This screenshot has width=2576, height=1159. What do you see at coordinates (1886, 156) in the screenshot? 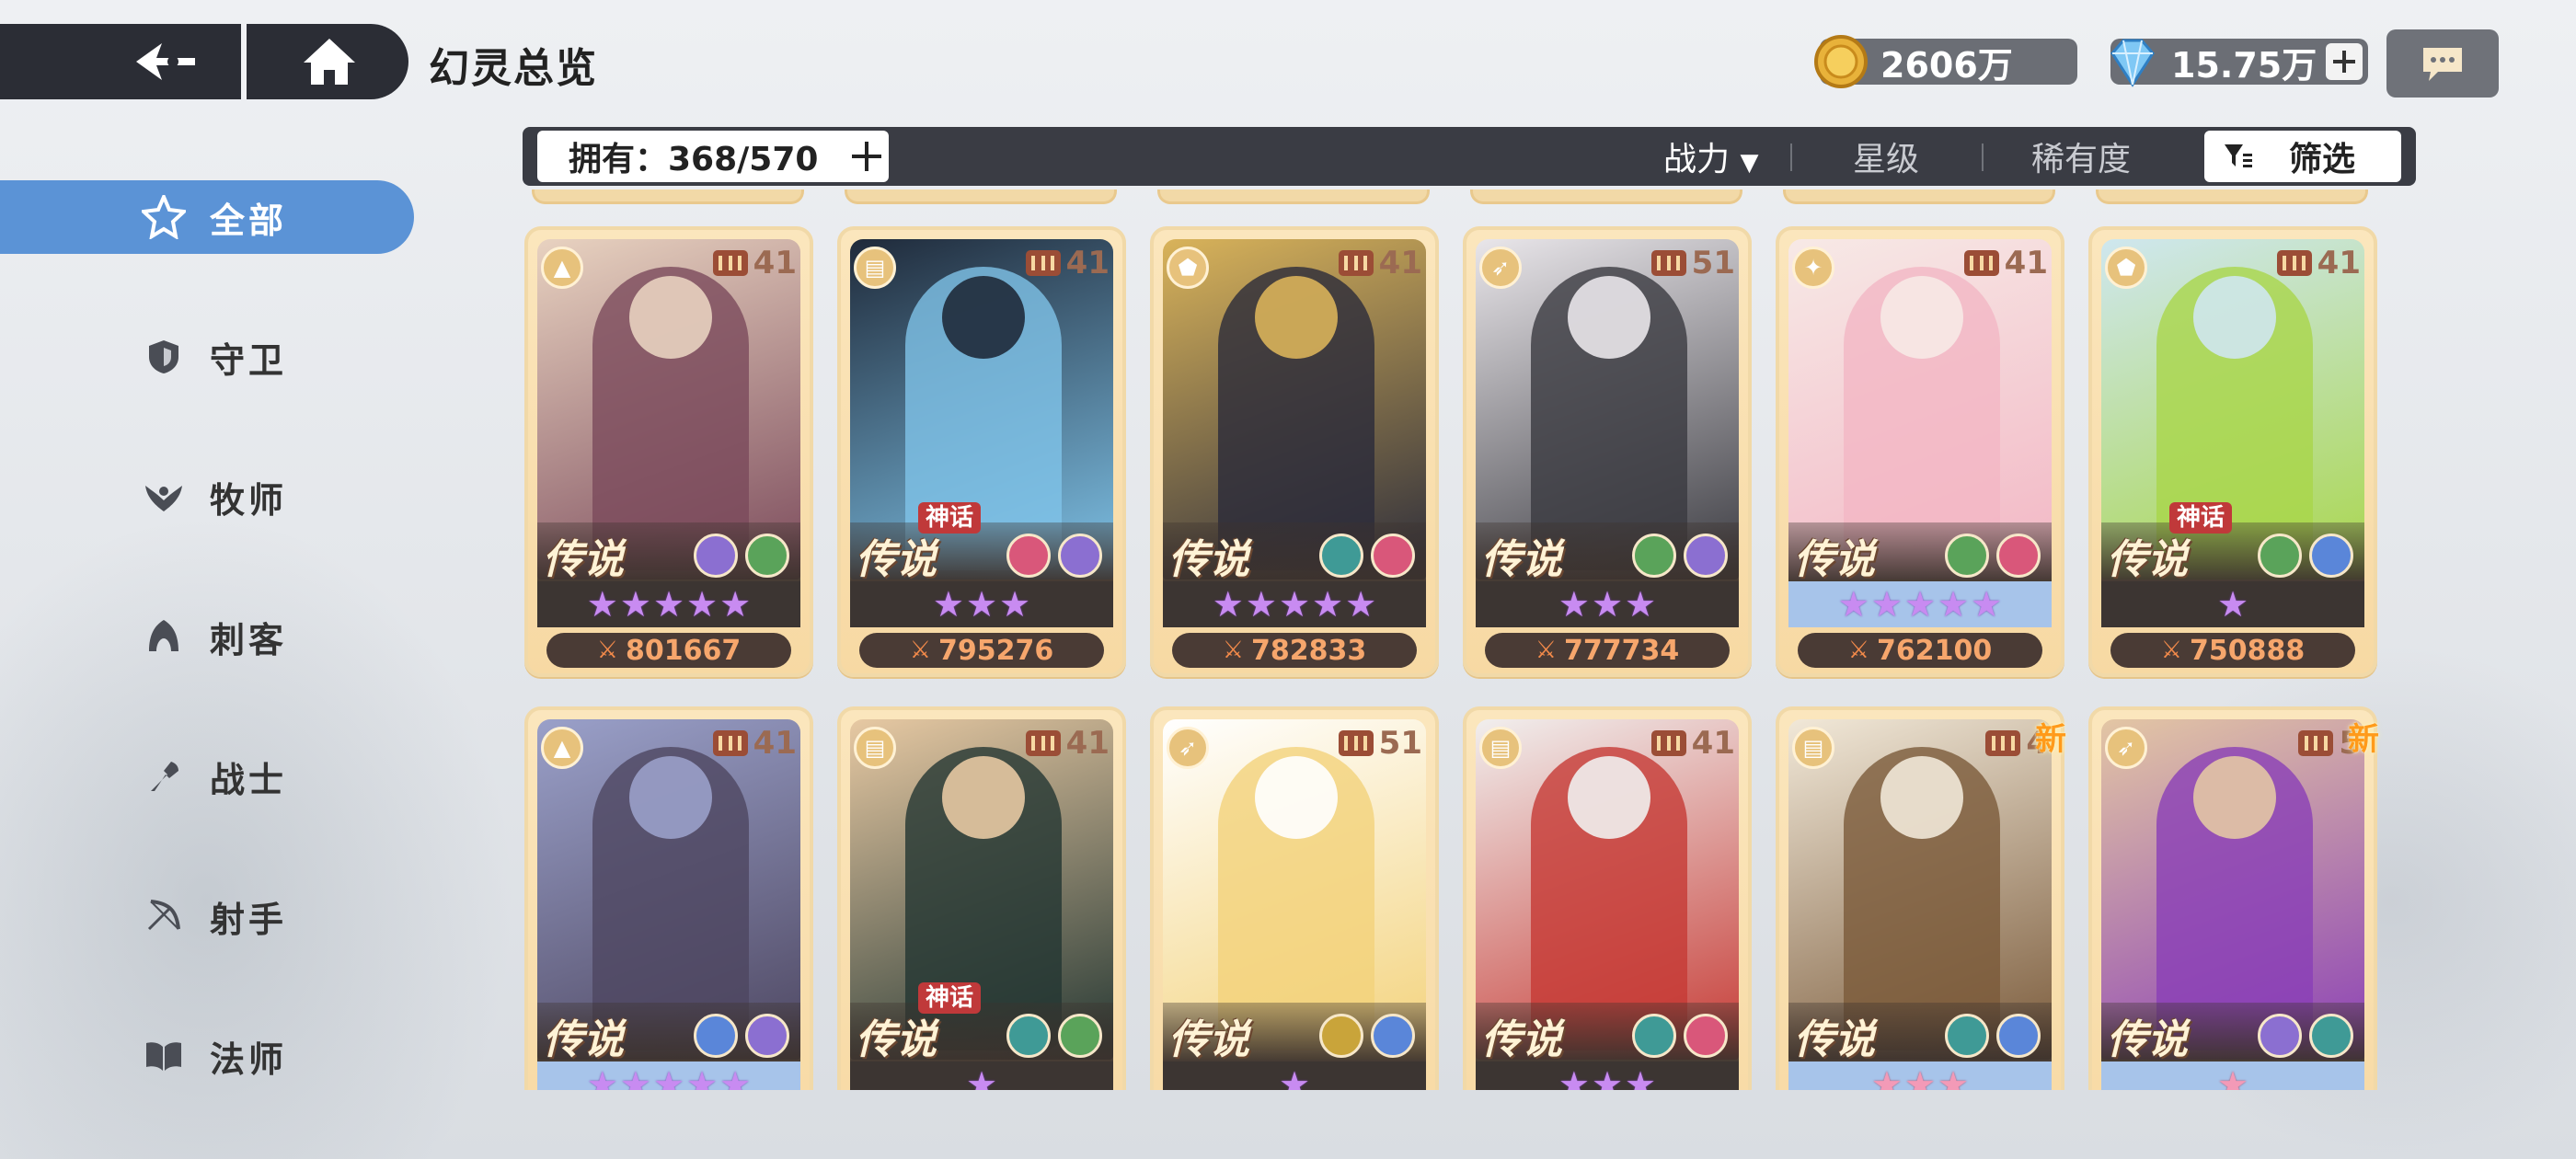
I see `sort-by-star: 星级` at bounding box center [1886, 156].